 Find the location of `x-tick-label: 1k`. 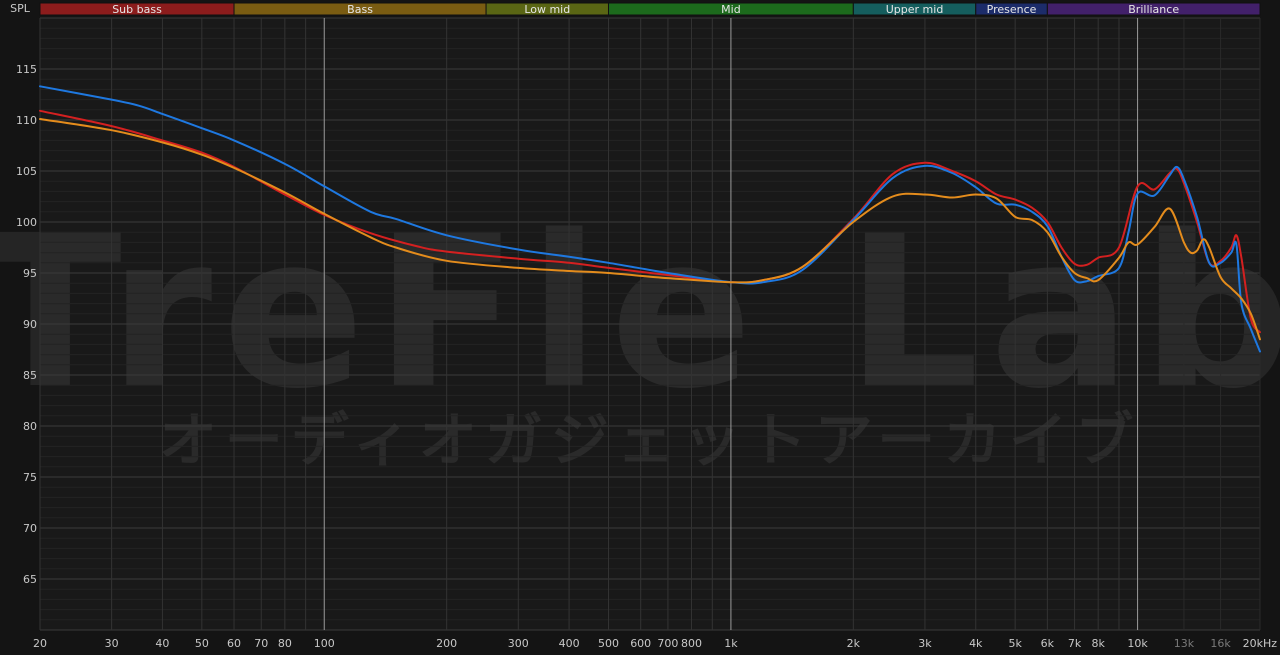

x-tick-label: 1k is located at coordinates (731, 643).